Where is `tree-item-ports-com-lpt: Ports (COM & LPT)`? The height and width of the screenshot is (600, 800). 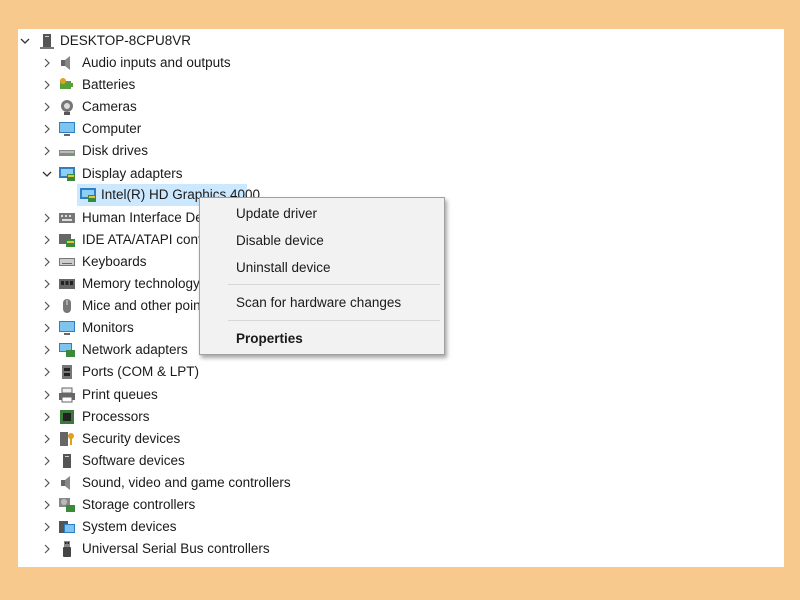 tree-item-ports-com-lpt: Ports (COM & LPT) is located at coordinates (190, 372).